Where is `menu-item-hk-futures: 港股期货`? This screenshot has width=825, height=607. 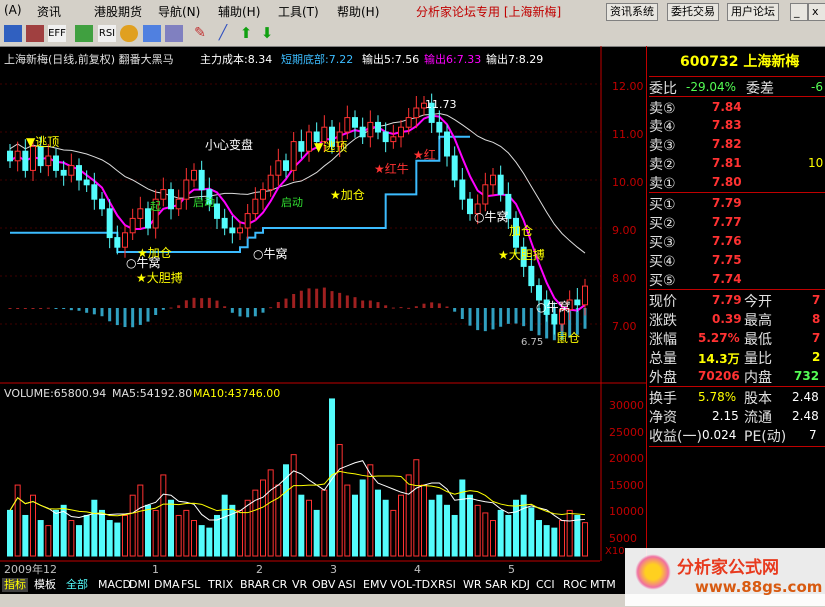 menu-item-hk-futures: 港股期货 is located at coordinates (118, 11).